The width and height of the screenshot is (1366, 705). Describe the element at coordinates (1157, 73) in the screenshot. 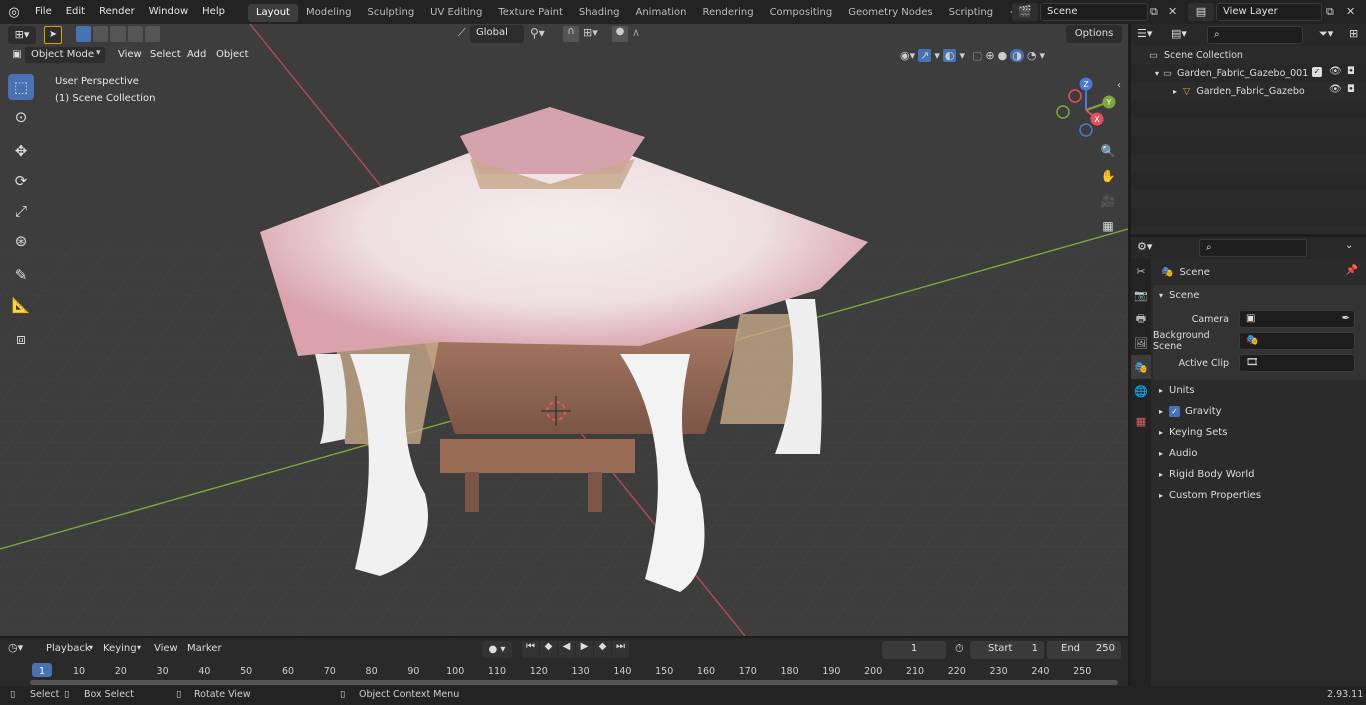

I see `expand-down-icon: ▾` at that location.